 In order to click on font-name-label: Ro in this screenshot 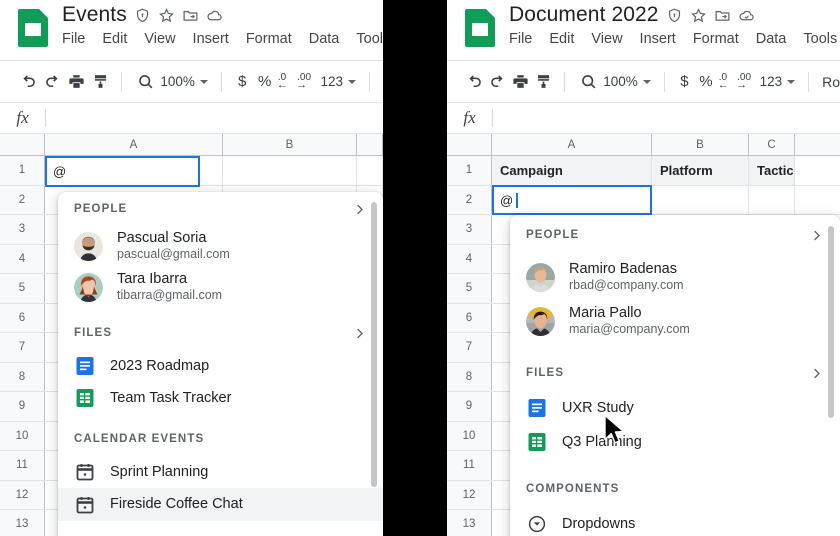, I will do `click(829, 82)`.